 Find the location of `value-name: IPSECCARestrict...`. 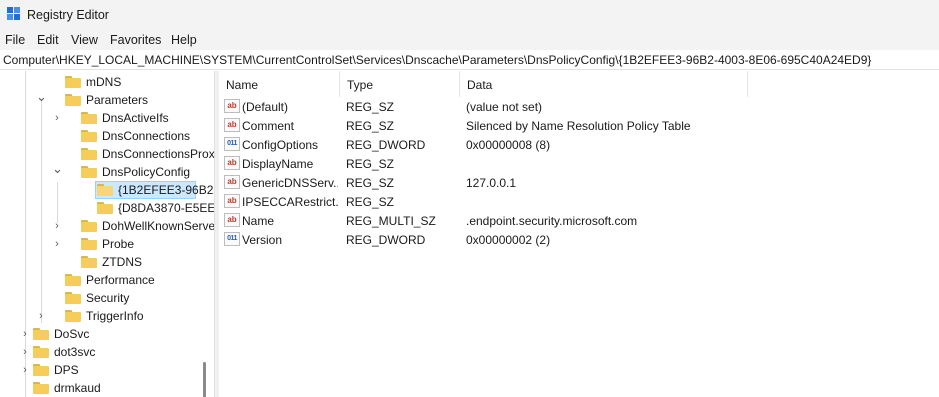

value-name: IPSECCARestrict... is located at coordinates (290, 202).